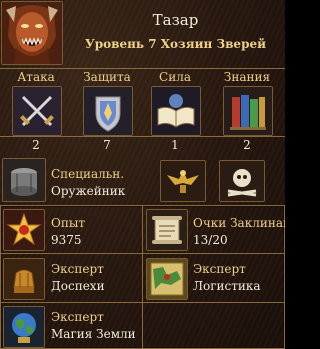 The width and height of the screenshot is (320, 349). What do you see at coordinates (239, 223) in the screenshot?
I see `spell-points-label: Очки Заклинаний` at bounding box center [239, 223].